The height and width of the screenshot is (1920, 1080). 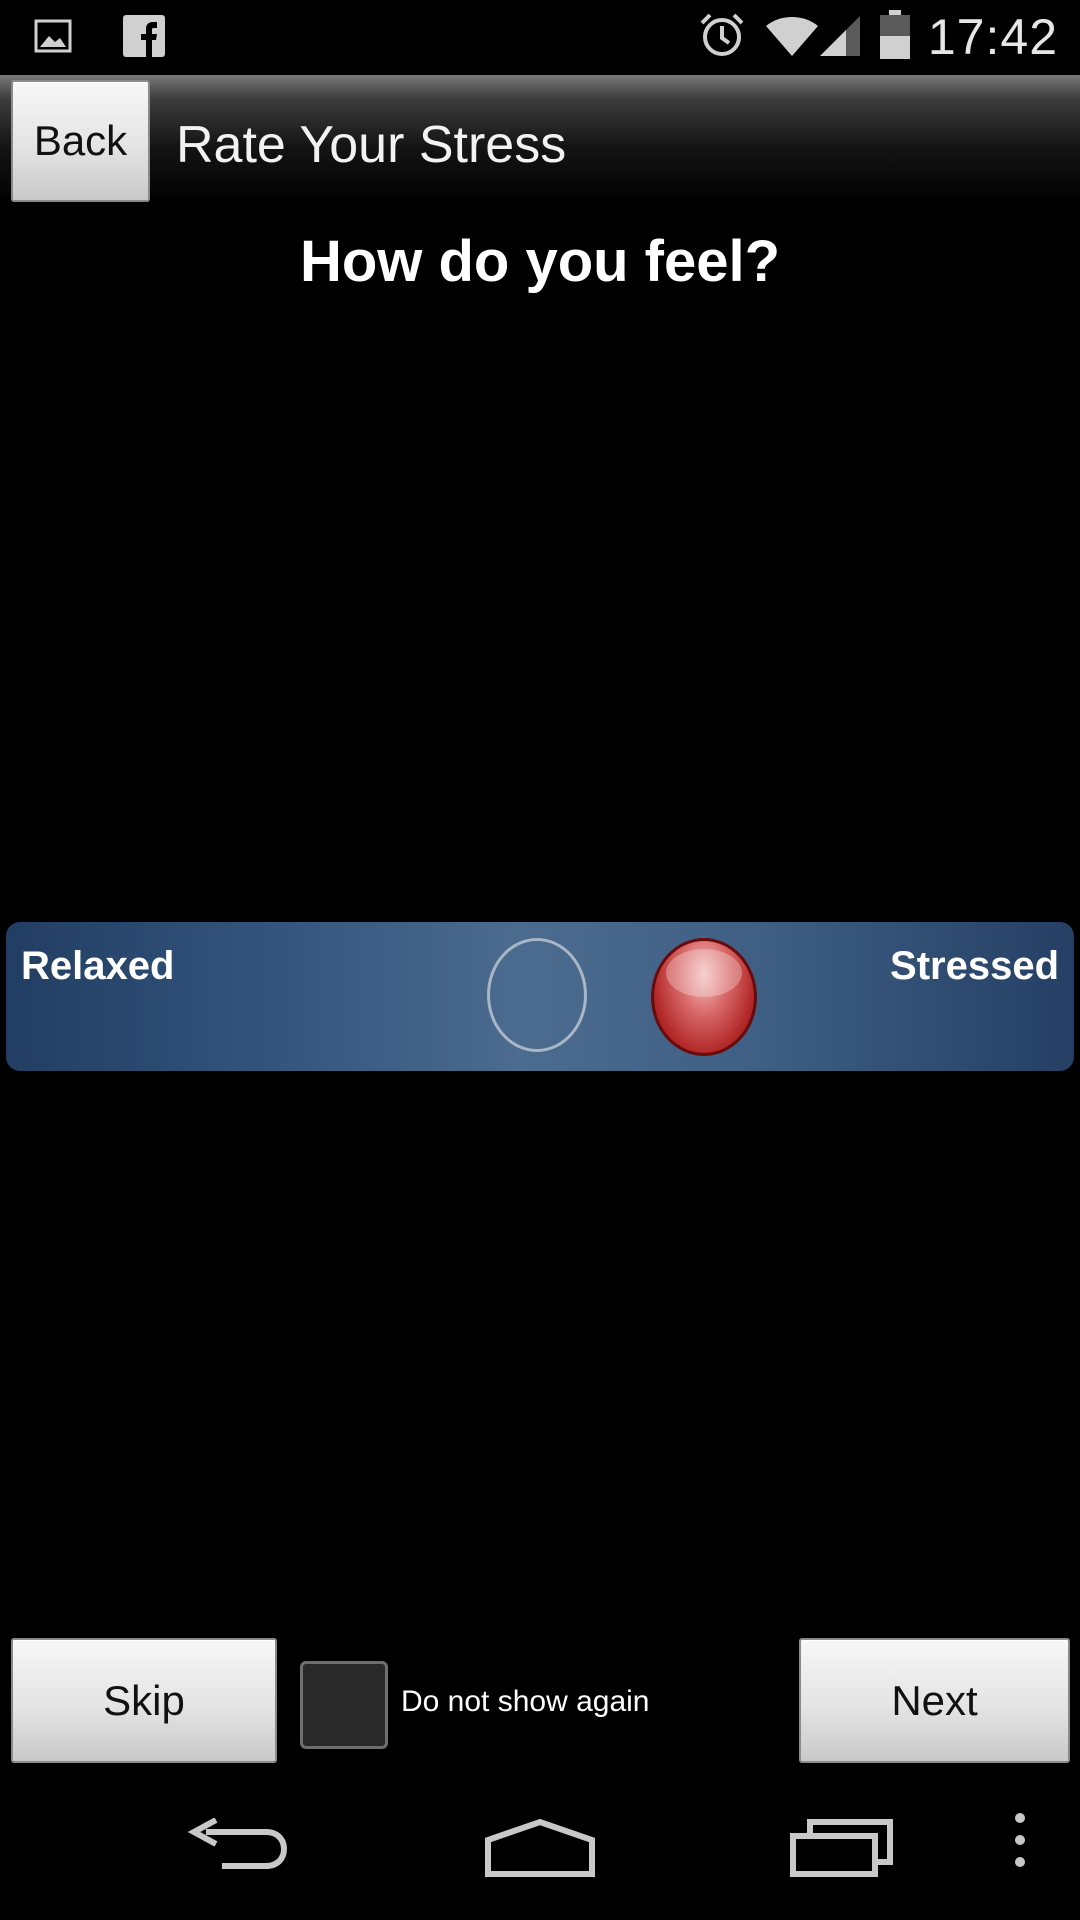 I want to click on slider-label-stressed: Stressed, so click(x=974, y=966).